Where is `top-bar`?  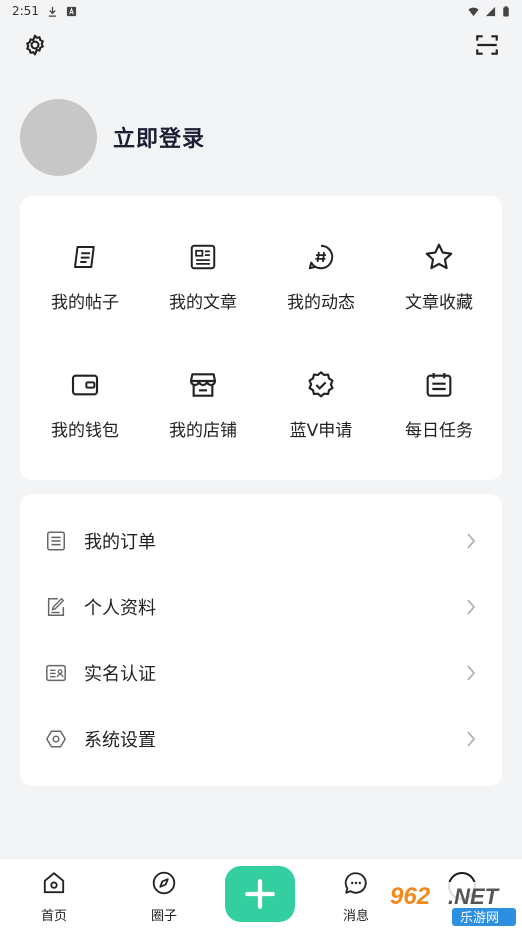 top-bar is located at coordinates (261, 46).